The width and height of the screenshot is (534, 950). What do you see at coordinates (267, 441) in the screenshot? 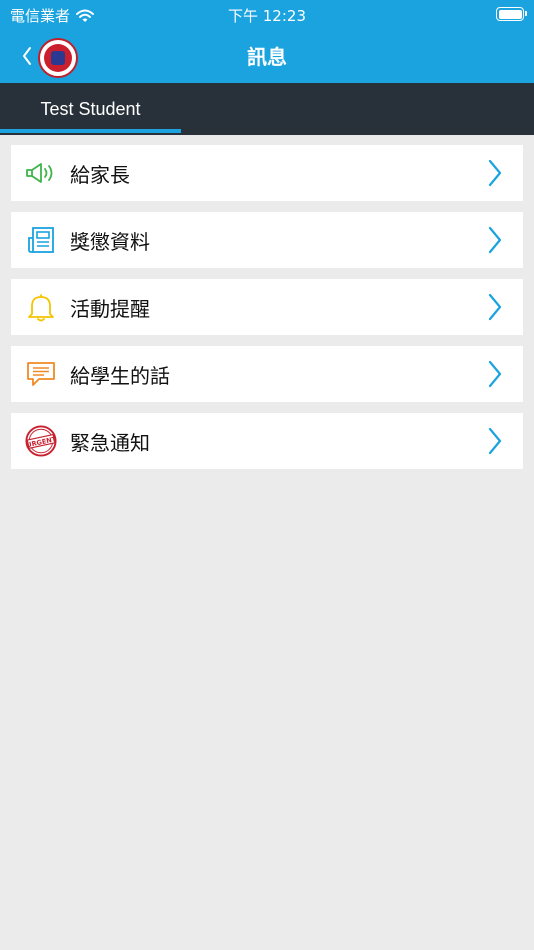
I see `menu-item-emergency-notice: URGENT 緊急通知` at bounding box center [267, 441].